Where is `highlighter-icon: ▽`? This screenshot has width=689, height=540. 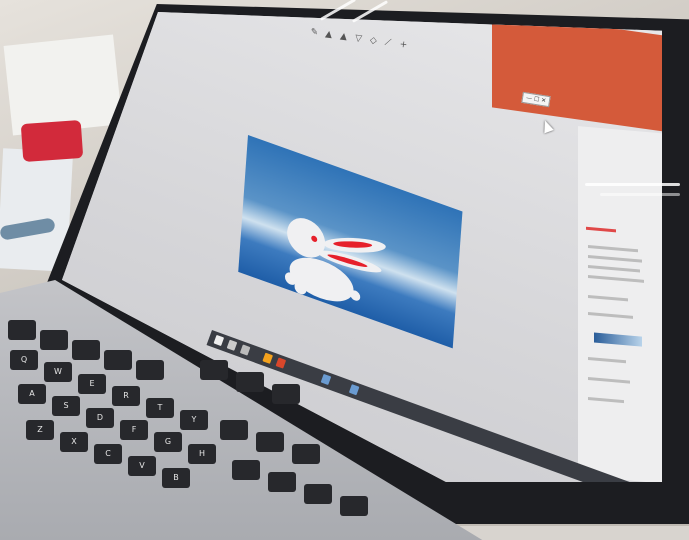 highlighter-icon: ▽ is located at coordinates (358, 38).